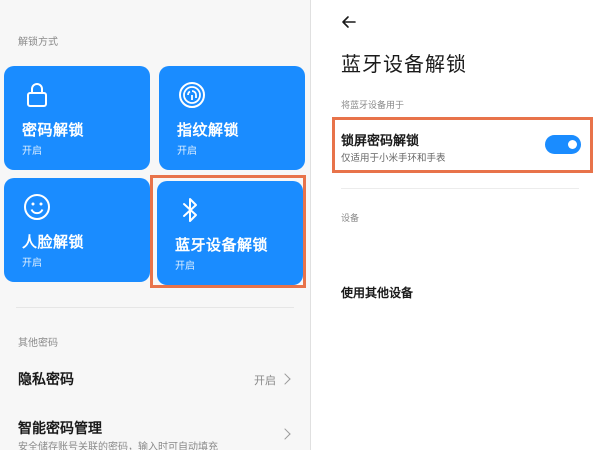  I want to click on highlight-box-lock-screen, so click(462, 145).